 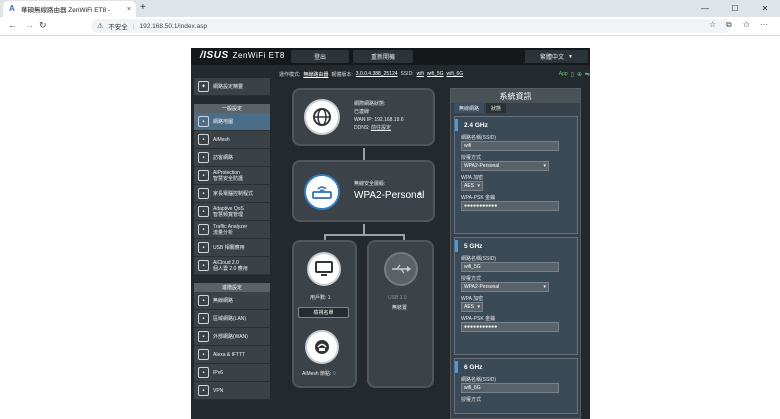 I want to click on shield-icon: ▪, so click(x=203, y=175).